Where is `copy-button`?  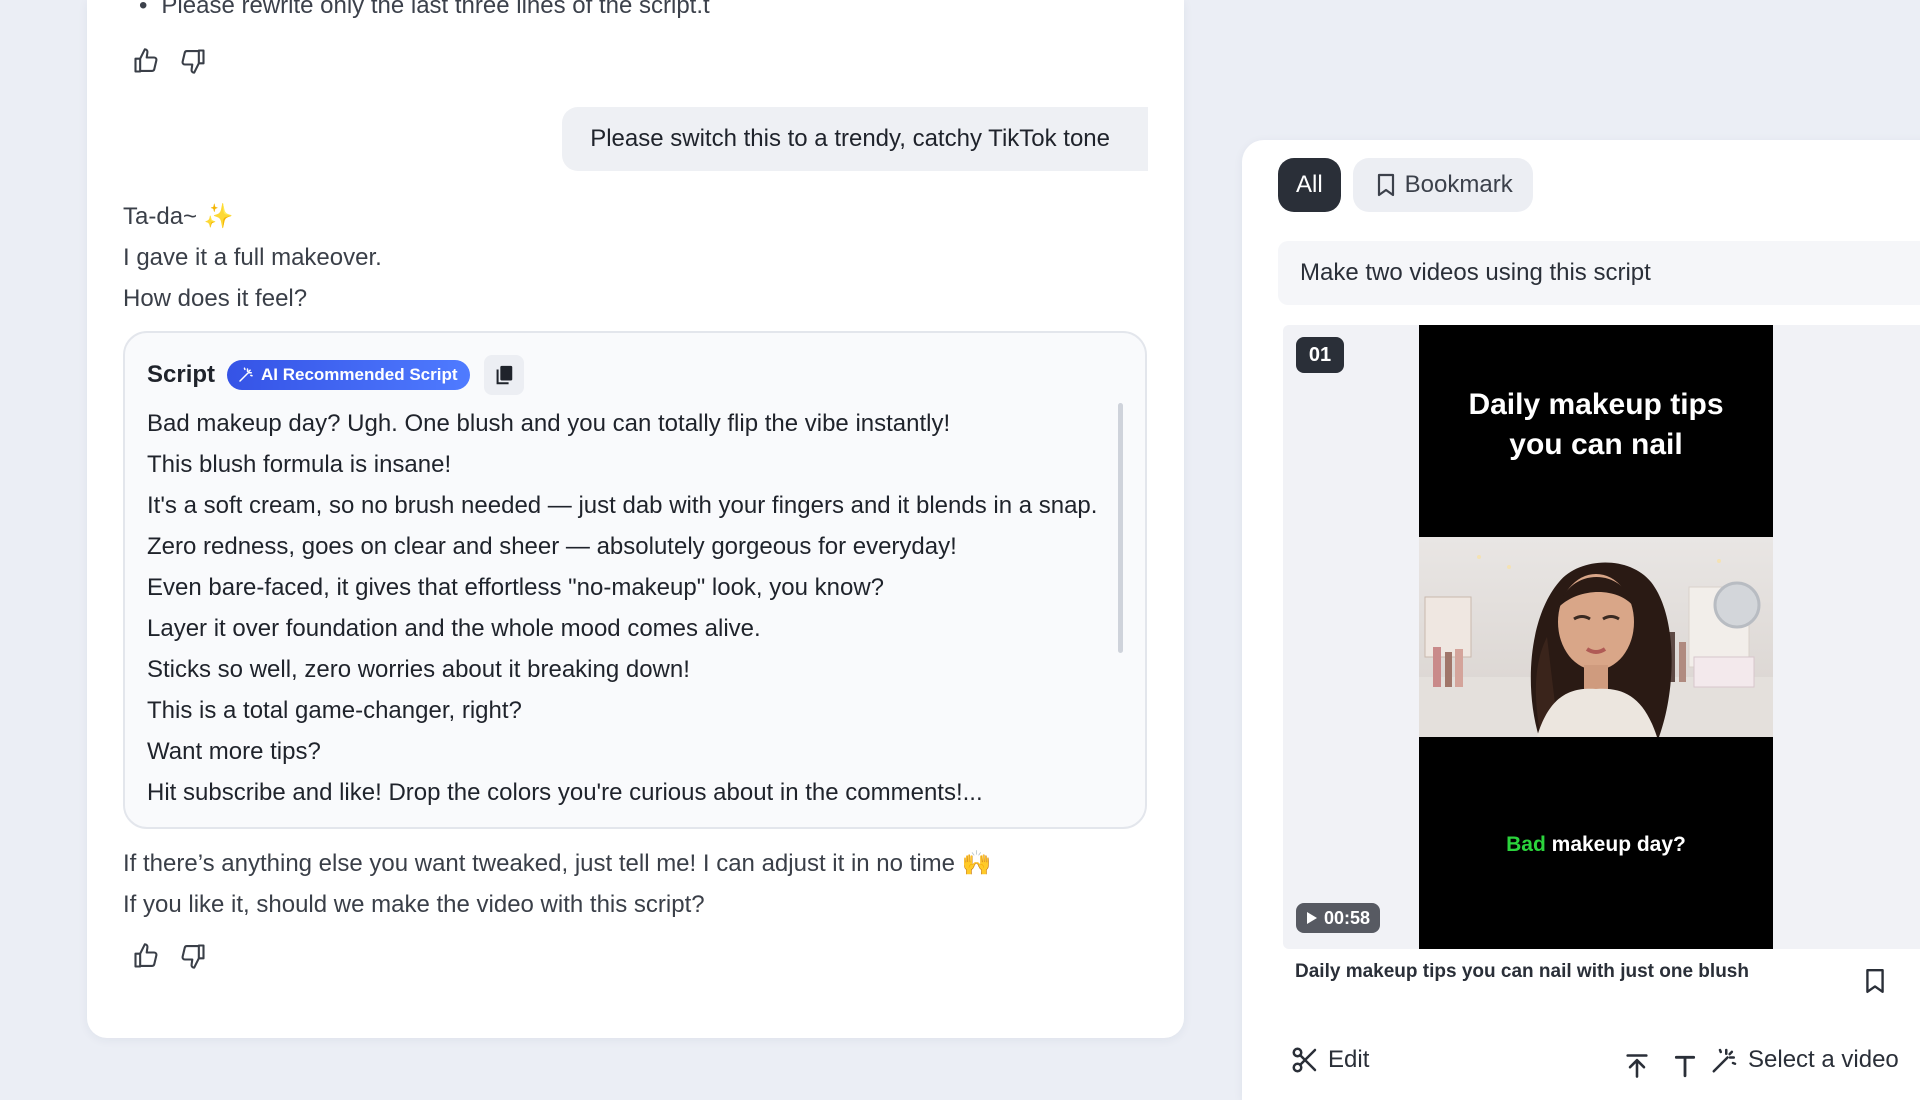 copy-button is located at coordinates (503, 375).